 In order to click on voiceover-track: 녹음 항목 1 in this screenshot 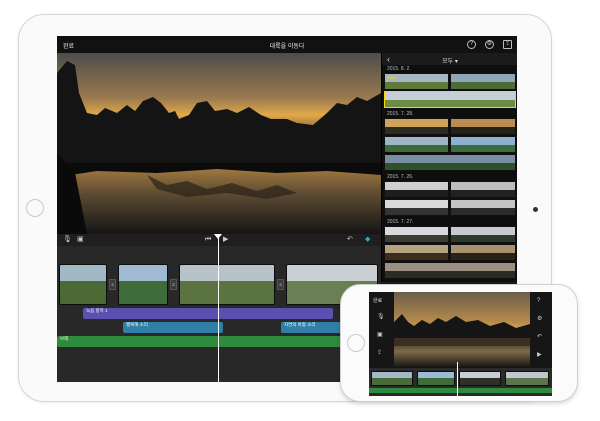, I will do `click(208, 313)`.